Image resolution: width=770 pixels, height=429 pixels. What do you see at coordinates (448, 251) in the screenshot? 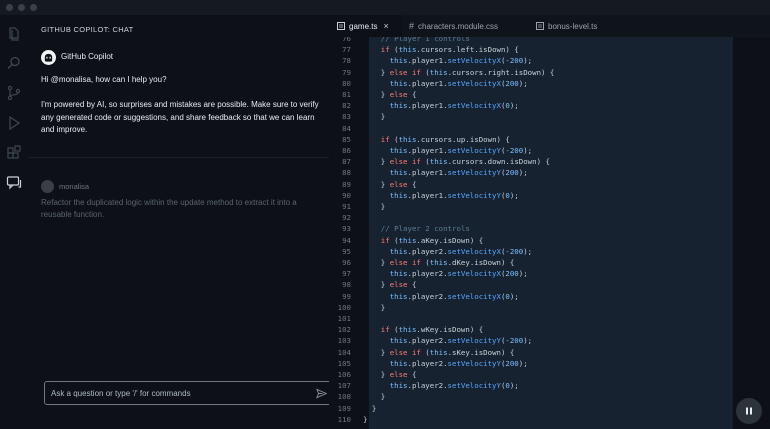
I see `code-text: this.player2.setVelocityX(-200);` at bounding box center [448, 251].